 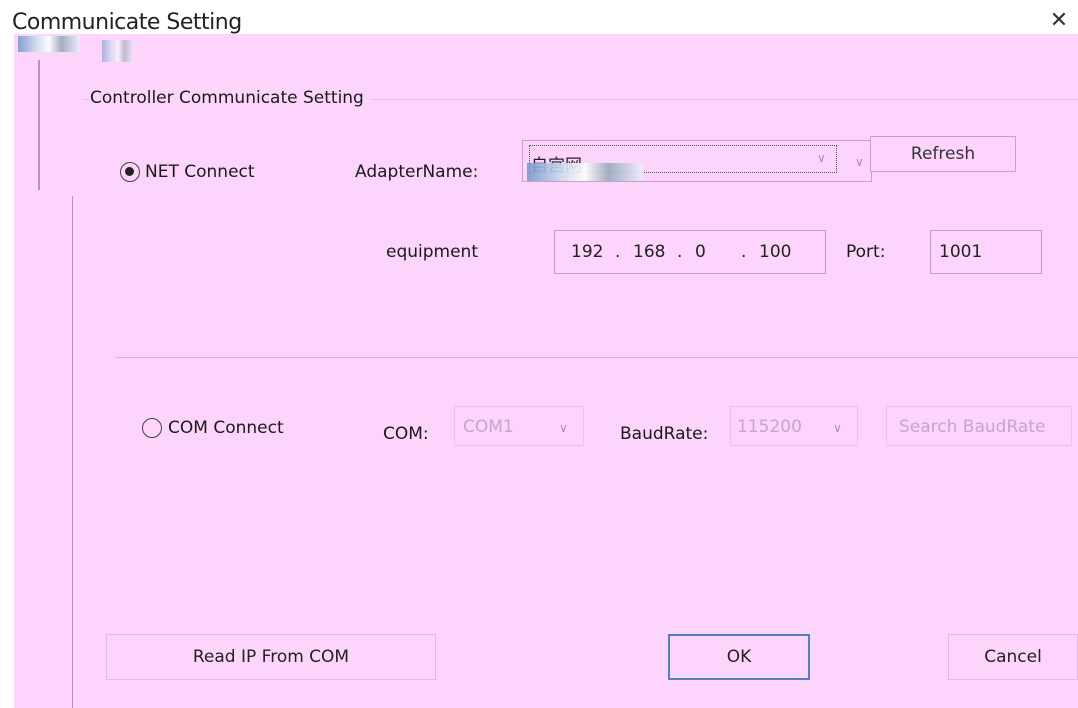 I want to click on ok-button: OK, so click(x=739, y=657).